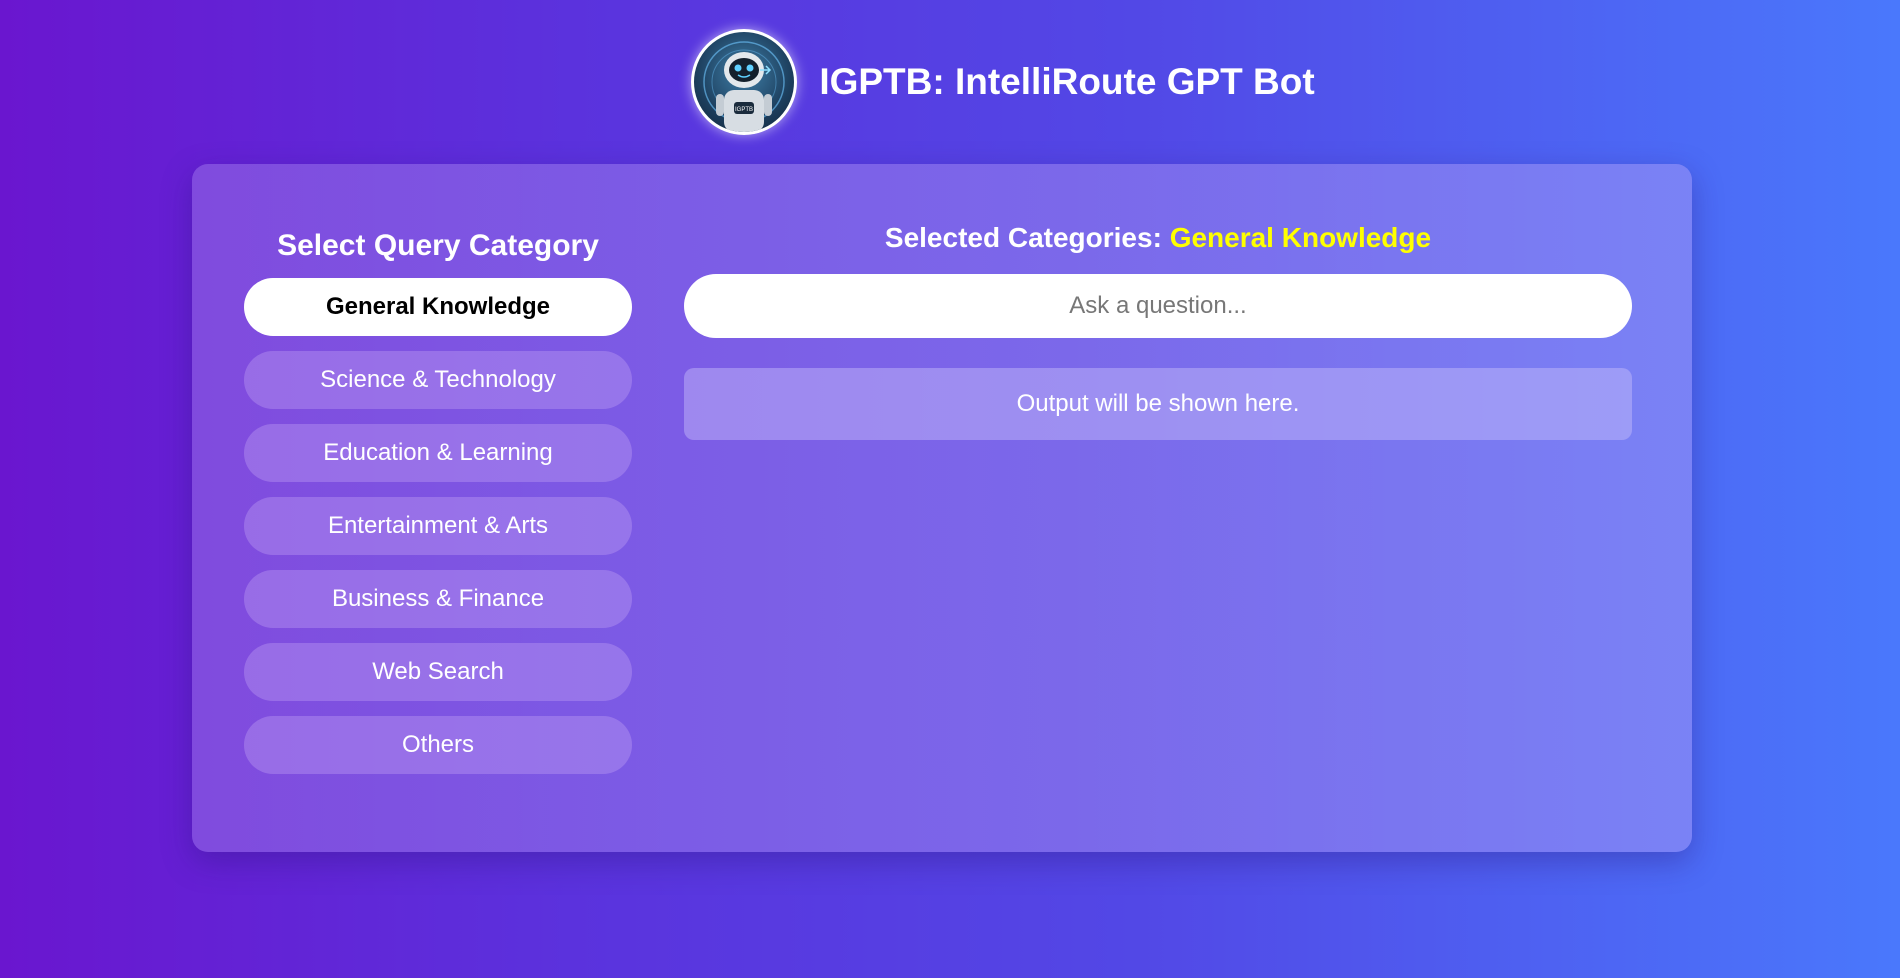 The height and width of the screenshot is (978, 1900). I want to click on avatar: IGPTB, so click(744, 82).